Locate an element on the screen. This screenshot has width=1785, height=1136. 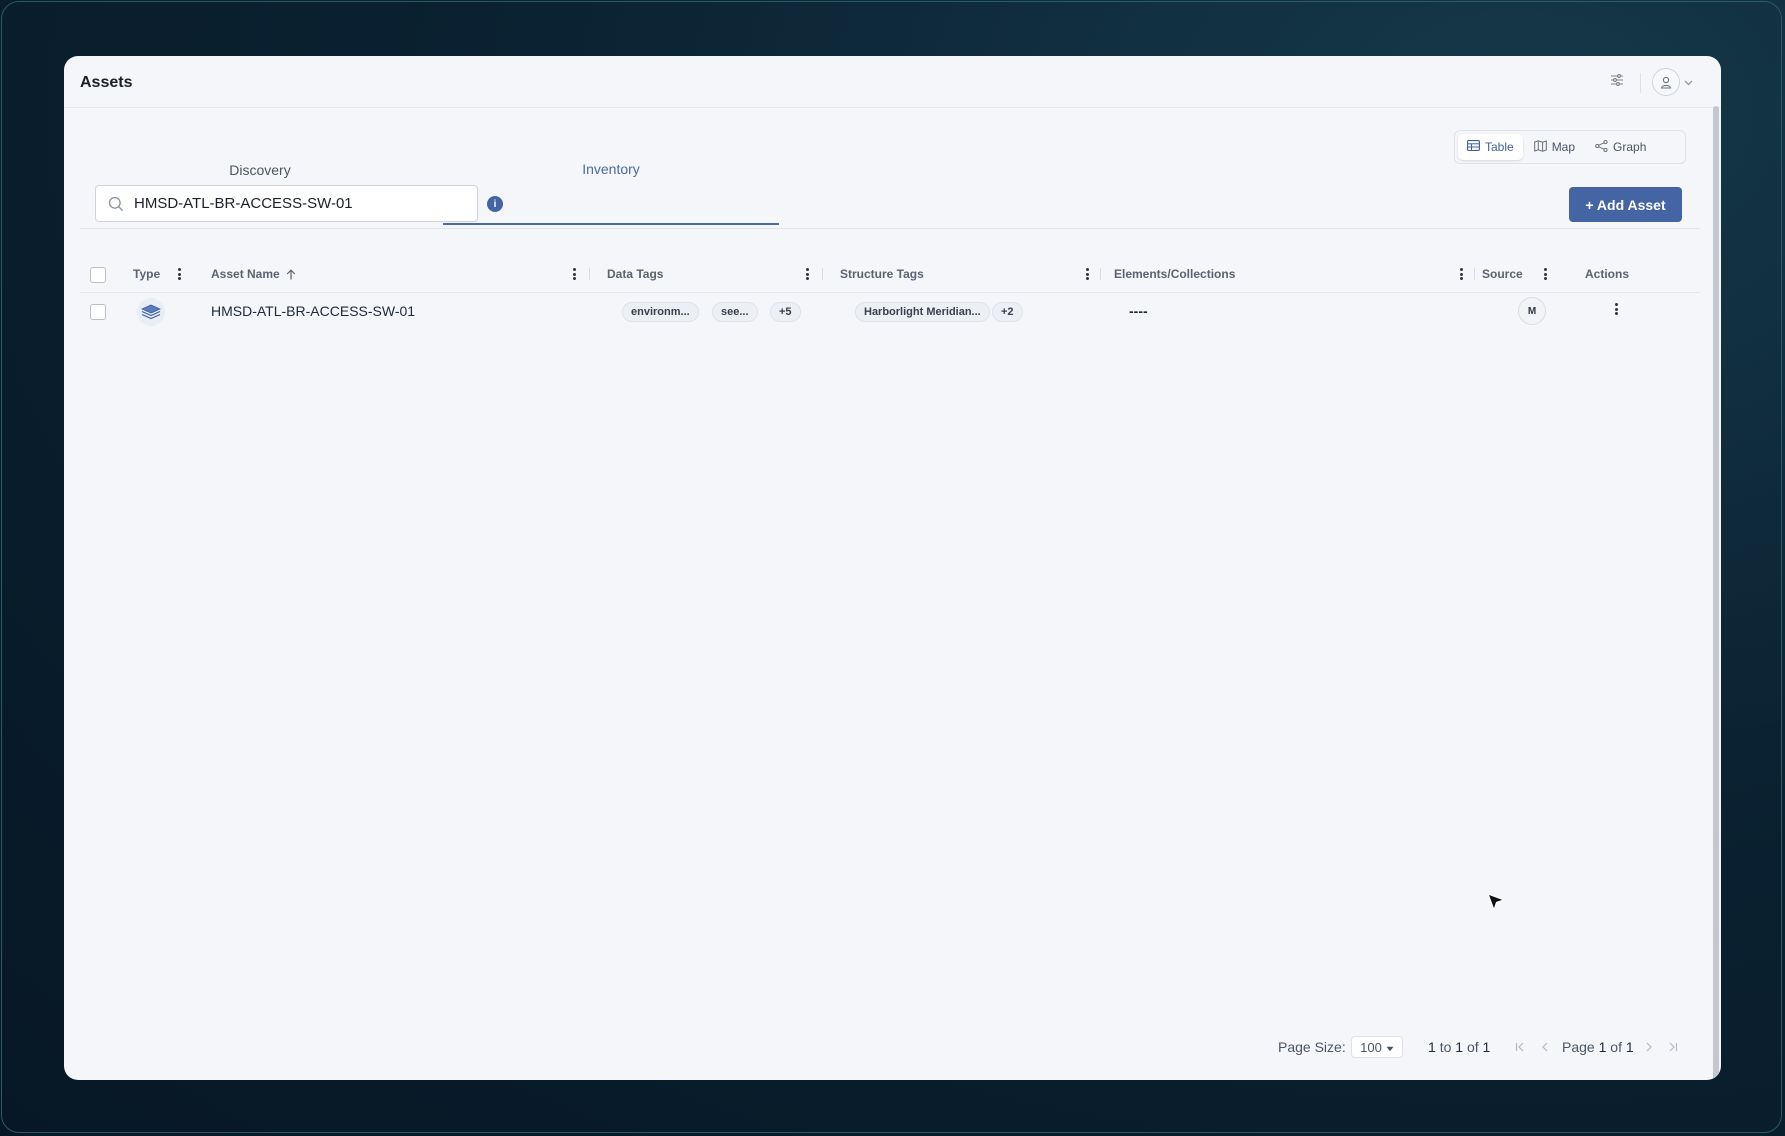
table-icon is located at coordinates (1473, 147).